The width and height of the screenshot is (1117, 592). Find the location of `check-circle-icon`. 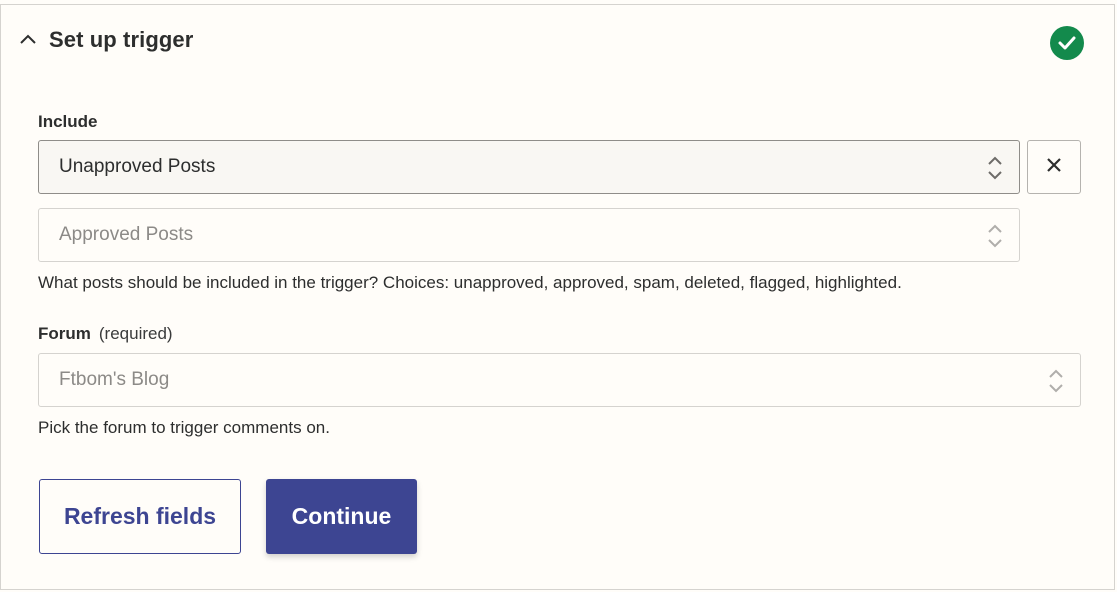

check-circle-icon is located at coordinates (1067, 43).